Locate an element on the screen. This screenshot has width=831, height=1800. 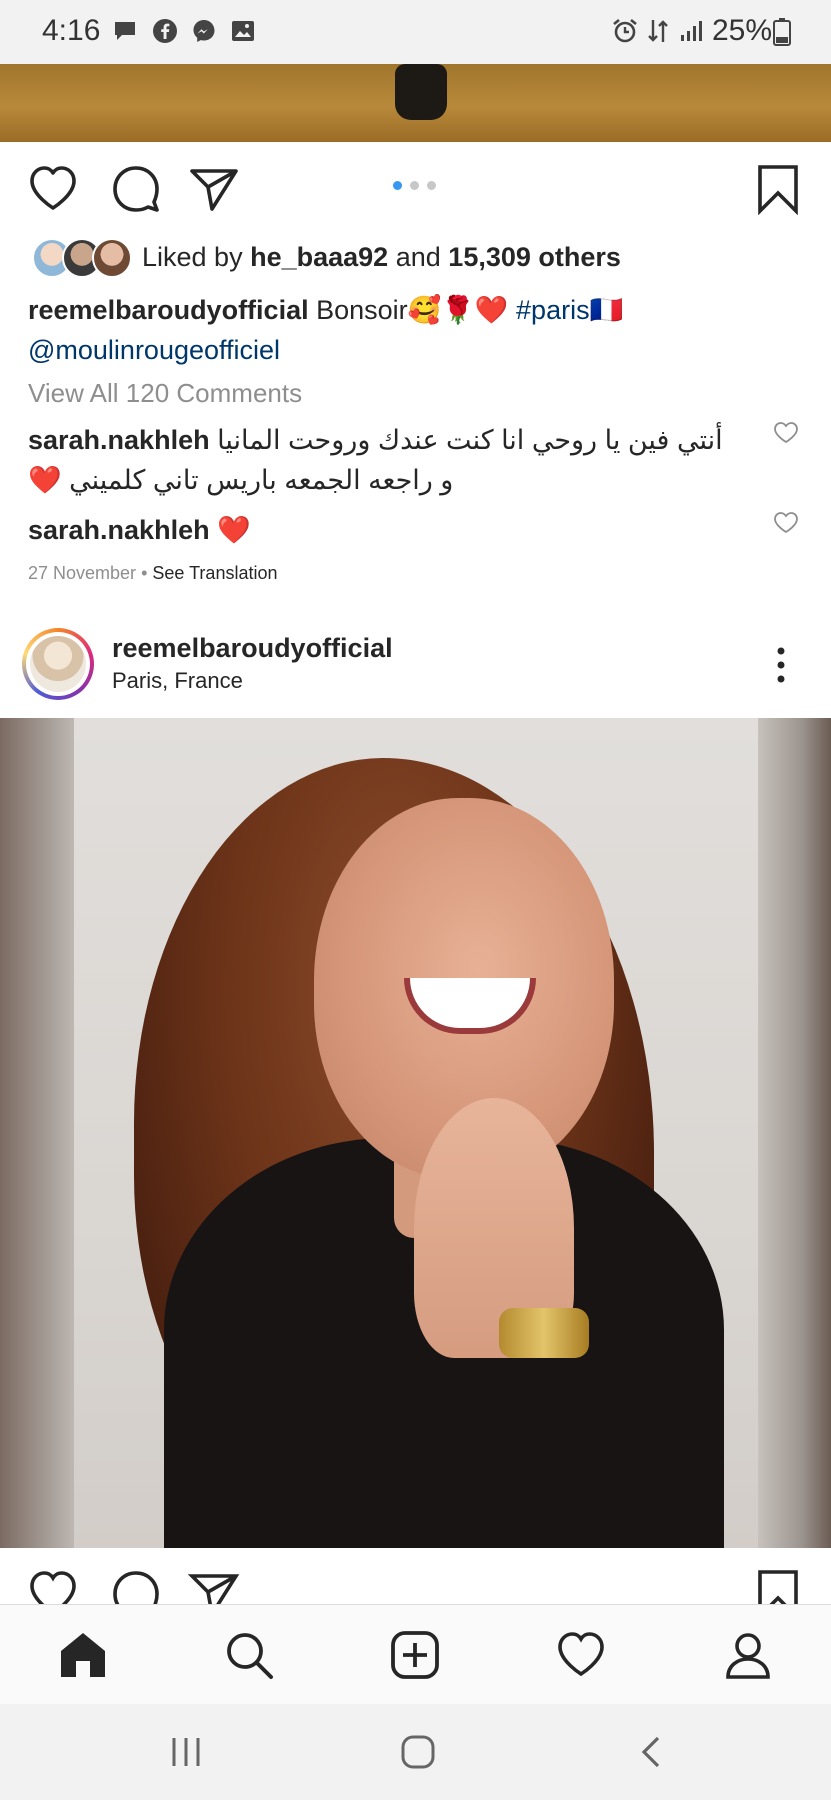
back-icon is located at coordinates (652, 1752).